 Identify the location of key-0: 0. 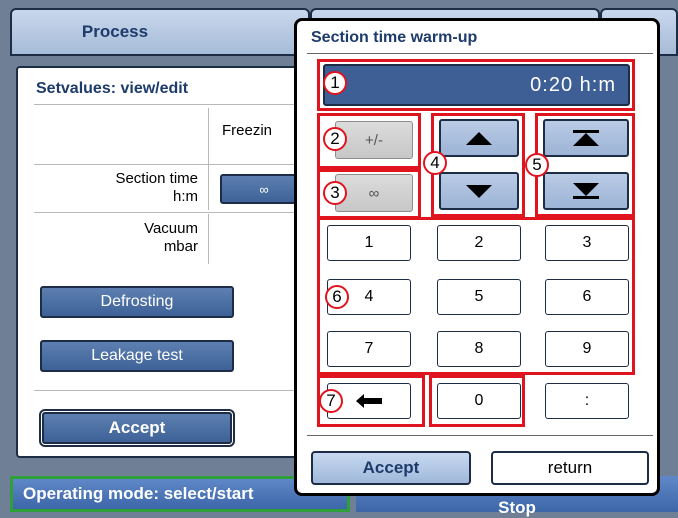
(479, 401).